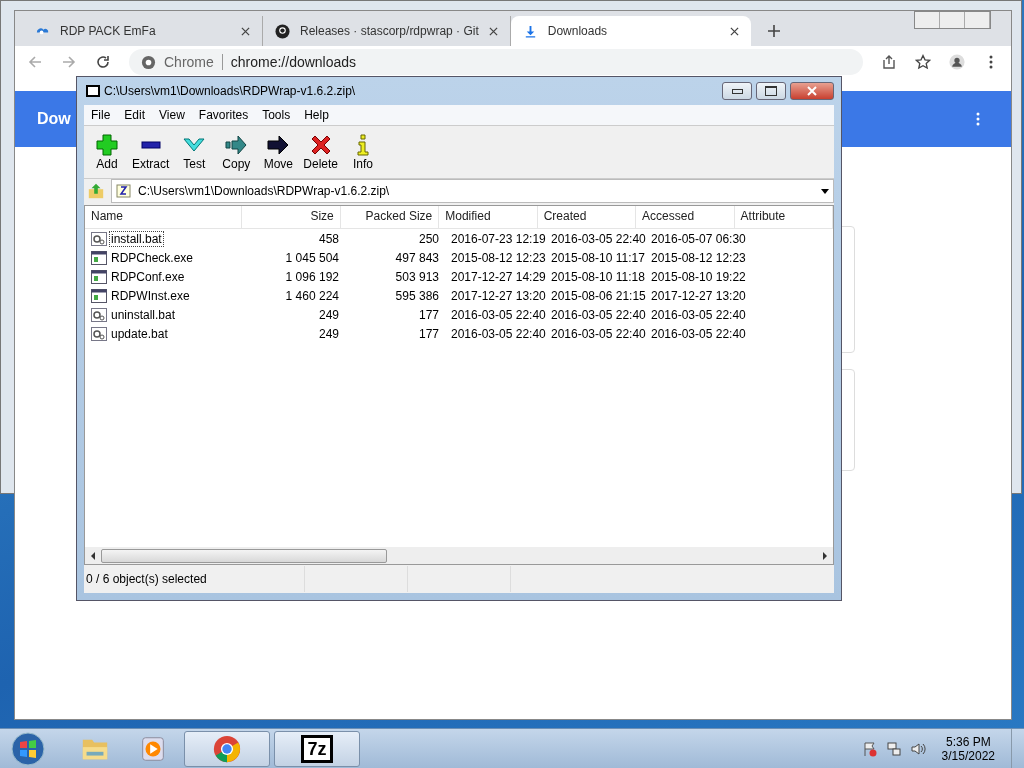 This screenshot has height=768, width=1024. I want to click on menu-item: Edit, so click(135, 115).